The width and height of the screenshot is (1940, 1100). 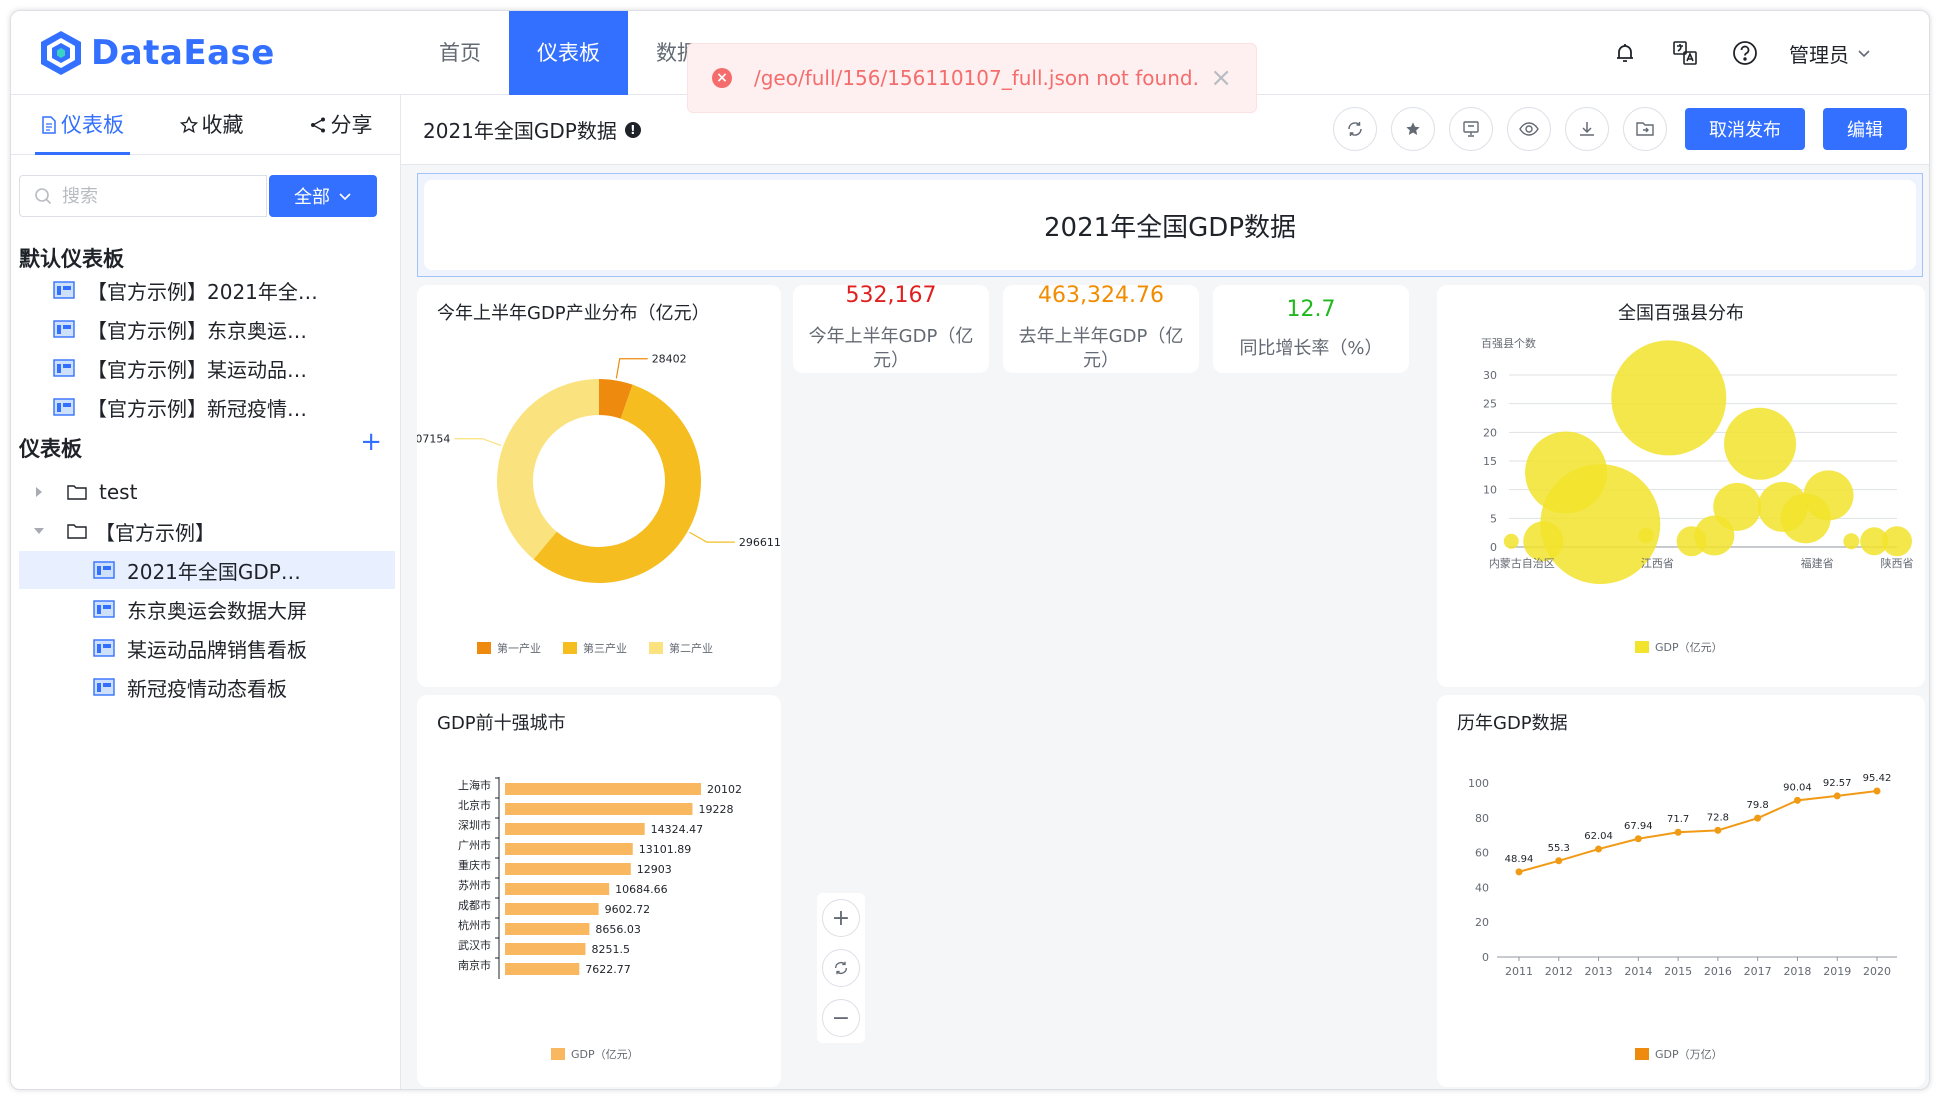 What do you see at coordinates (841, 918) in the screenshot?
I see `zoom-in-button: +` at bounding box center [841, 918].